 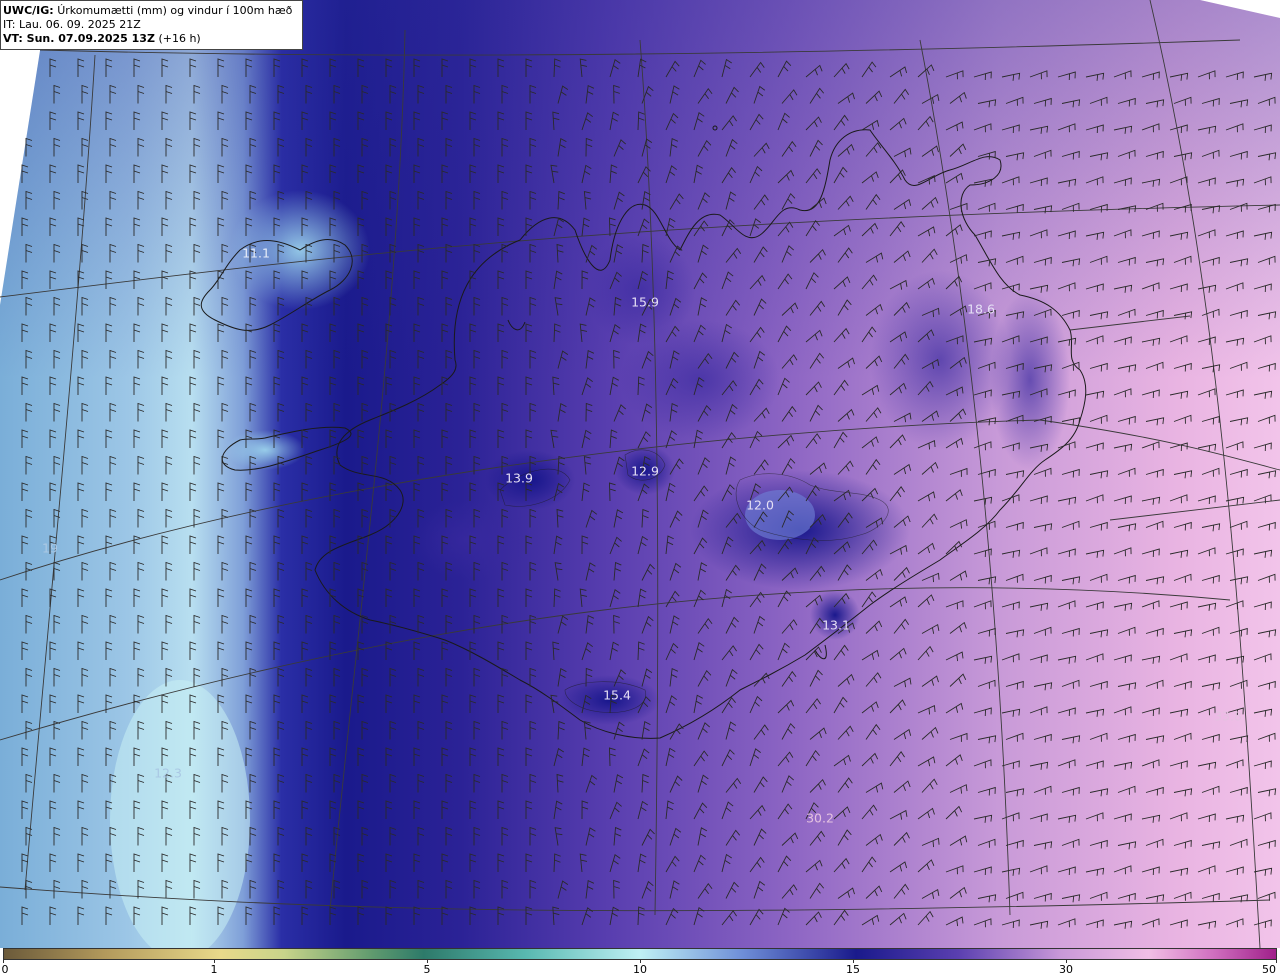 What do you see at coordinates (820, 818) in the screenshot?
I see `value-label: 30.2` at bounding box center [820, 818].